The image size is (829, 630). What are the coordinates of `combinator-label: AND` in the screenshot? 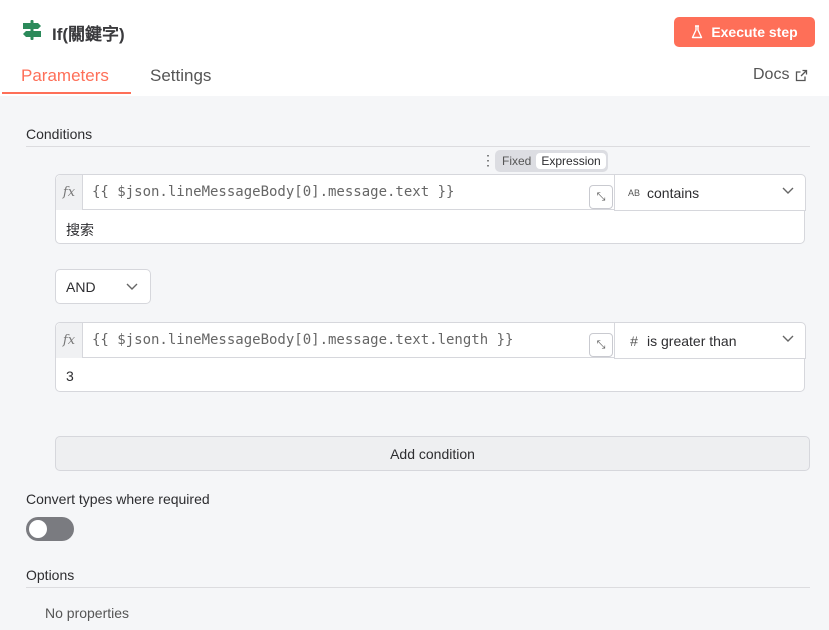 It's located at (81, 286).